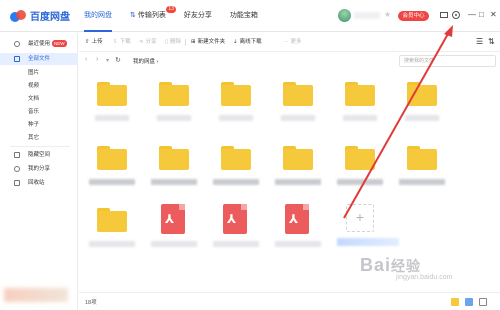 This screenshot has width=500, height=310. Describe the element at coordinates (118, 60) in the screenshot. I see `refresh-icon: ↻` at that location.